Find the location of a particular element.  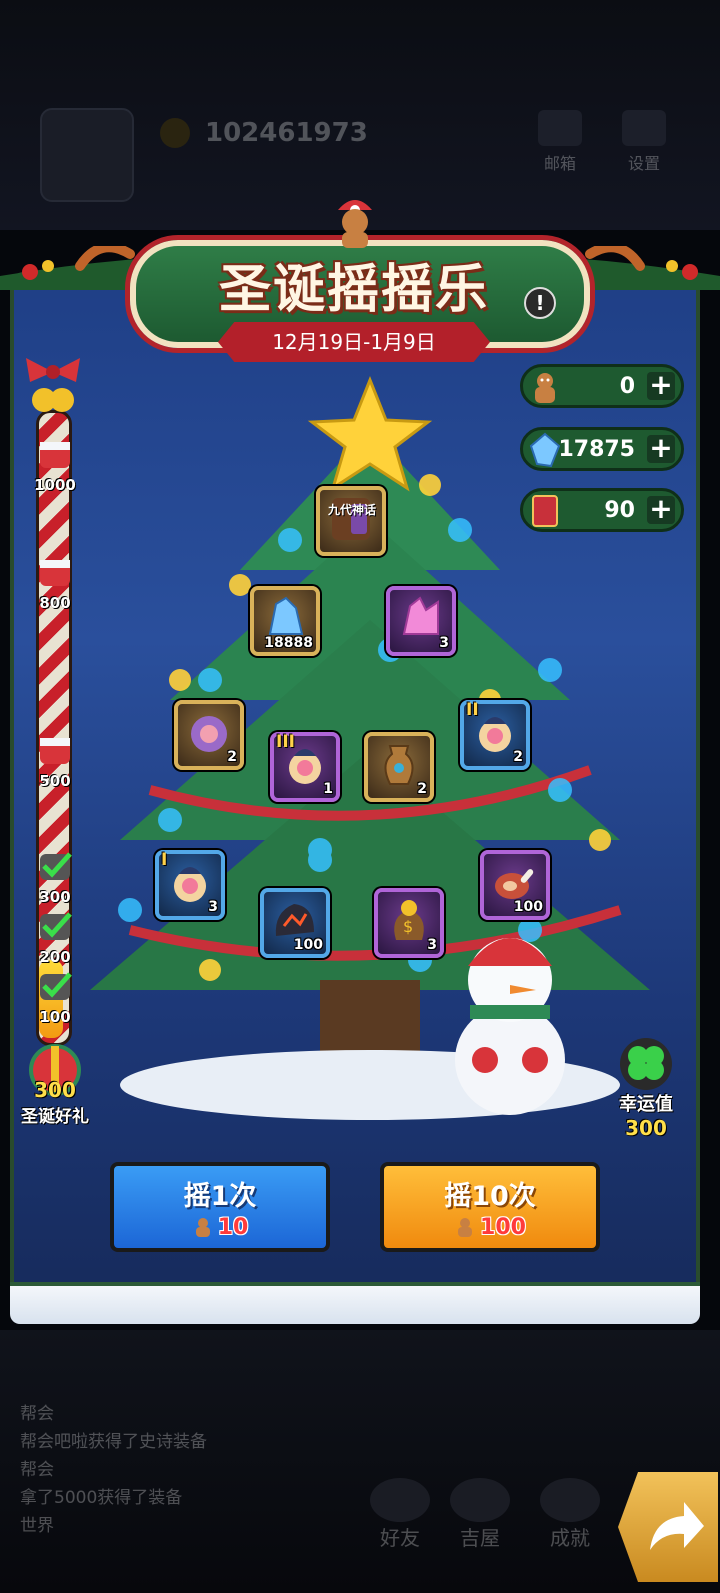

reward-slot-treasure-pot: 2 is located at coordinates (209, 735).